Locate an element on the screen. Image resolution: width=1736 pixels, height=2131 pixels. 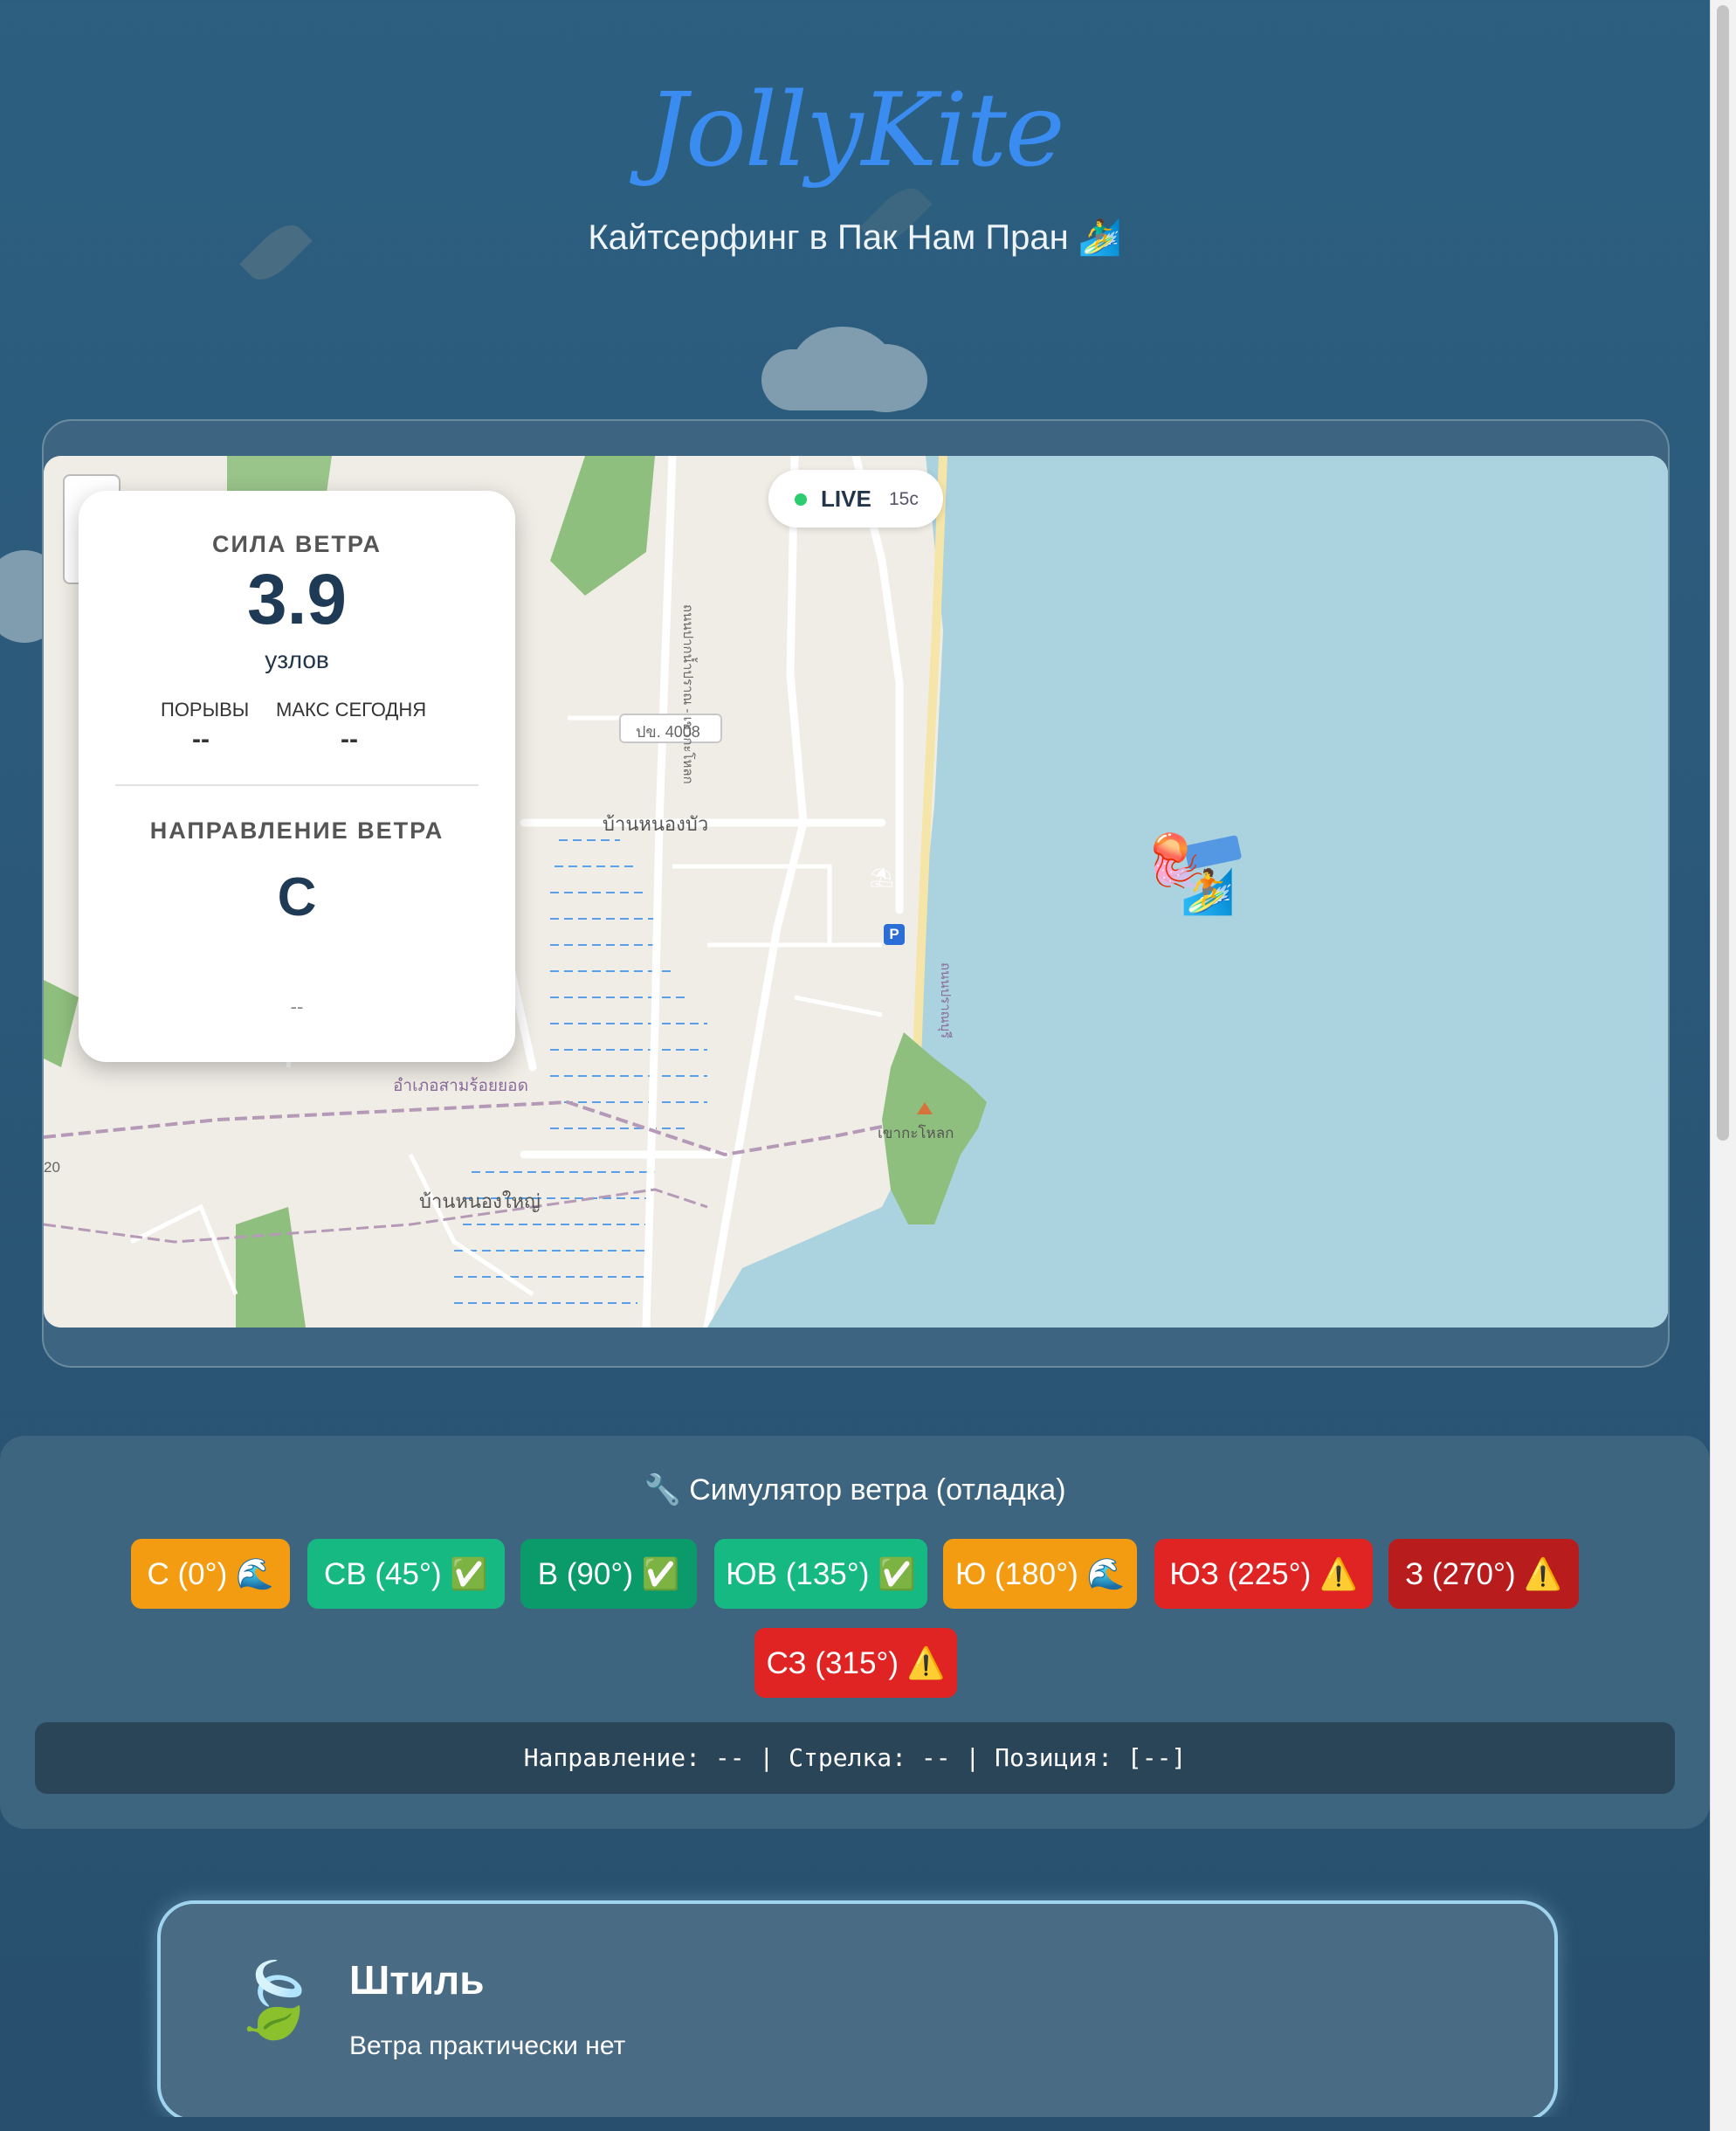
page-subtitle: Кайтсерфинг в Пак Нам Пран 🏄‍♂️ is located at coordinates (855, 237).